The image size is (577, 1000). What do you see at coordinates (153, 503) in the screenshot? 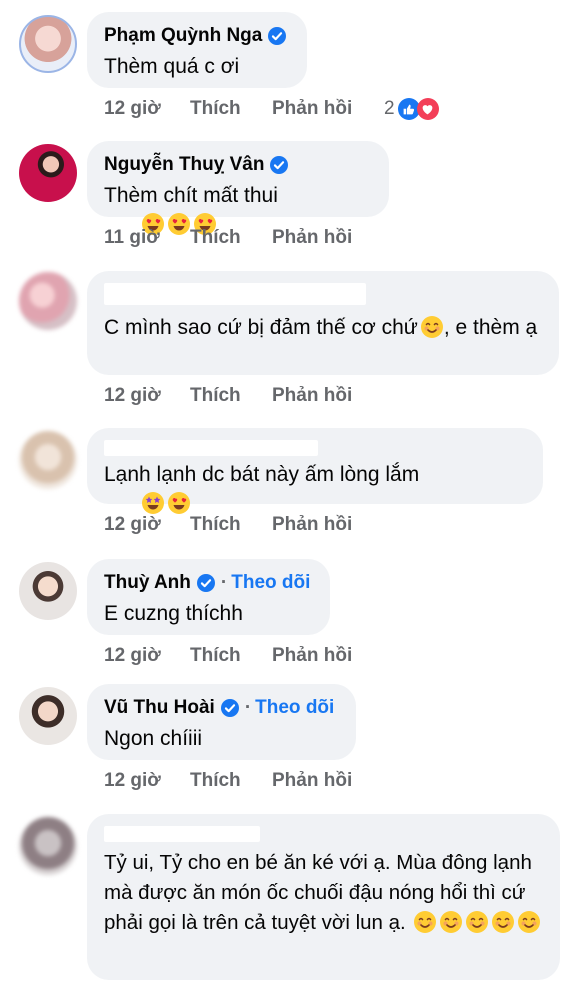
I see `star-struck-emoji-icon` at bounding box center [153, 503].